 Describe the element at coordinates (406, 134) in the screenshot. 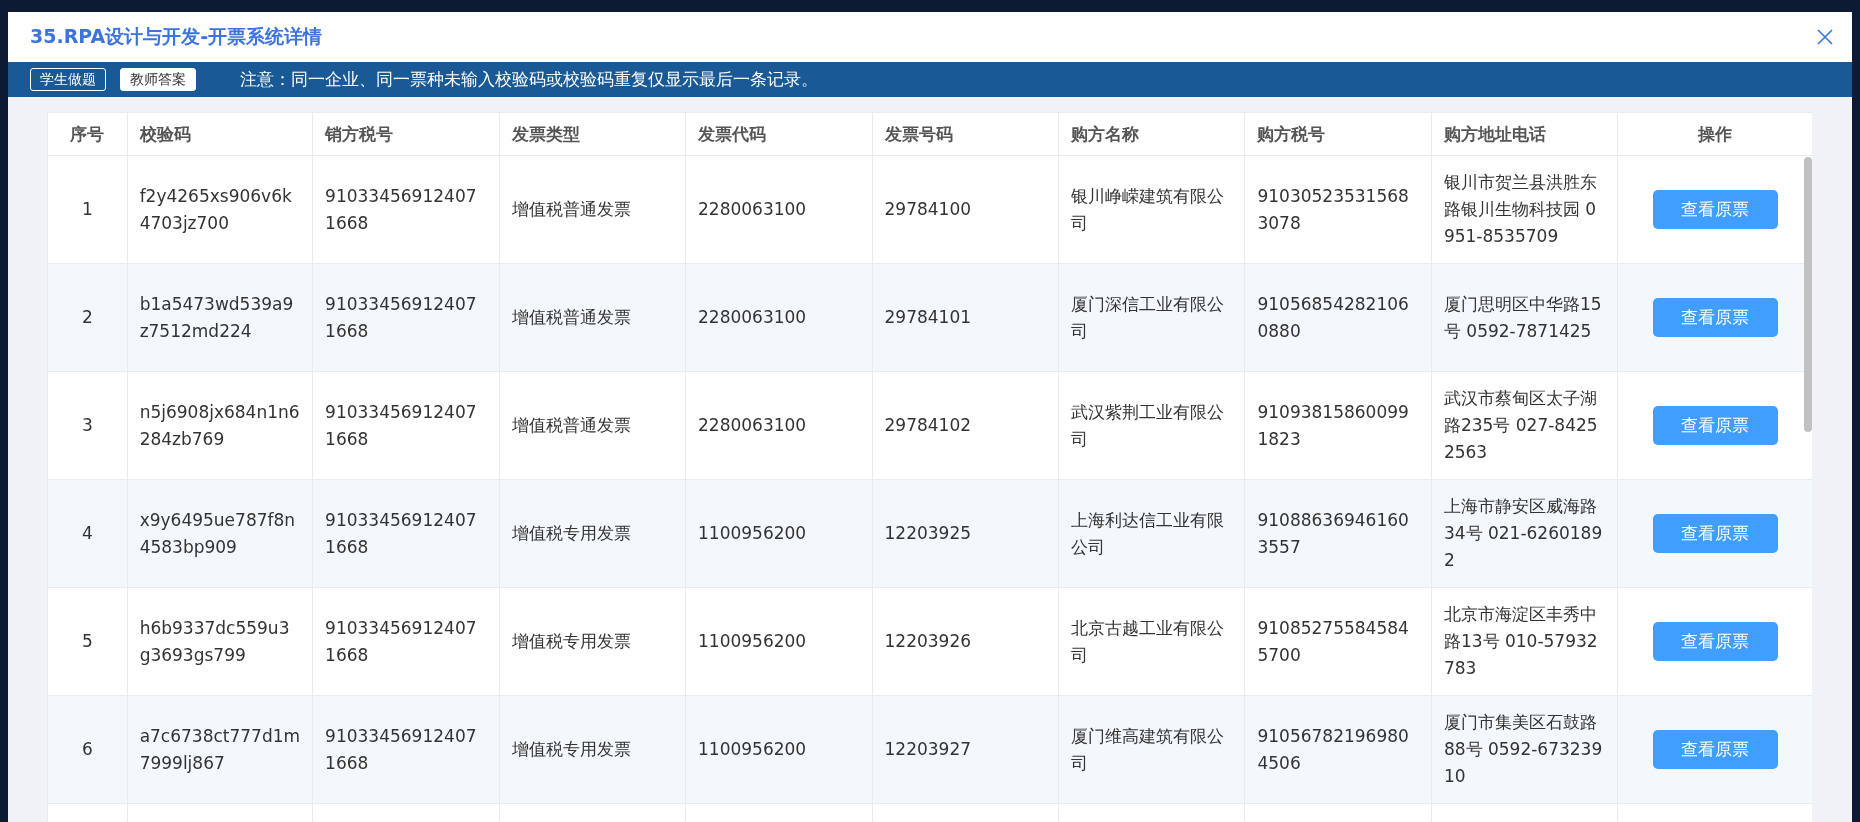

I see `column-header: 销方税号` at that location.